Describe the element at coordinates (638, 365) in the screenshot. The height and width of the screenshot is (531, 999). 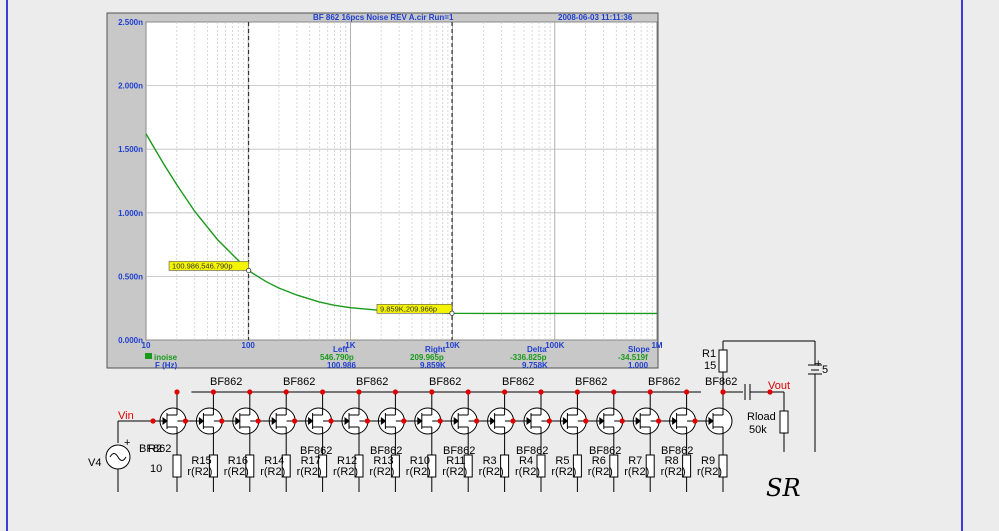
I see `readout-slope-x: 1.000` at that location.